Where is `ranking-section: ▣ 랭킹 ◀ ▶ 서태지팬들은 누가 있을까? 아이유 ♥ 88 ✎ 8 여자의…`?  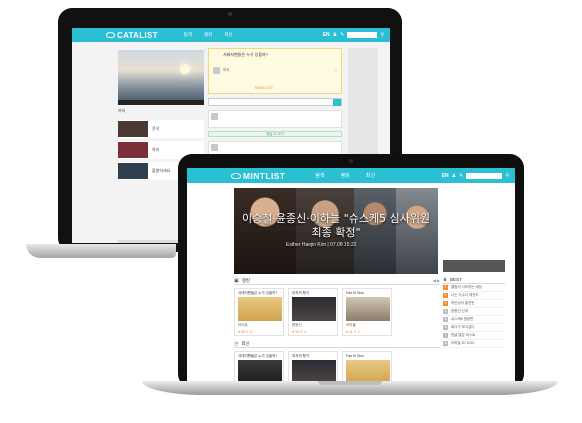
ranking-section: ▣ 랭킹 ◀ ▶ 서태지팬들은 누가 있을까? 아이유 ♥ 88 ✎ 8 여자의… is located at coordinates (337, 306).